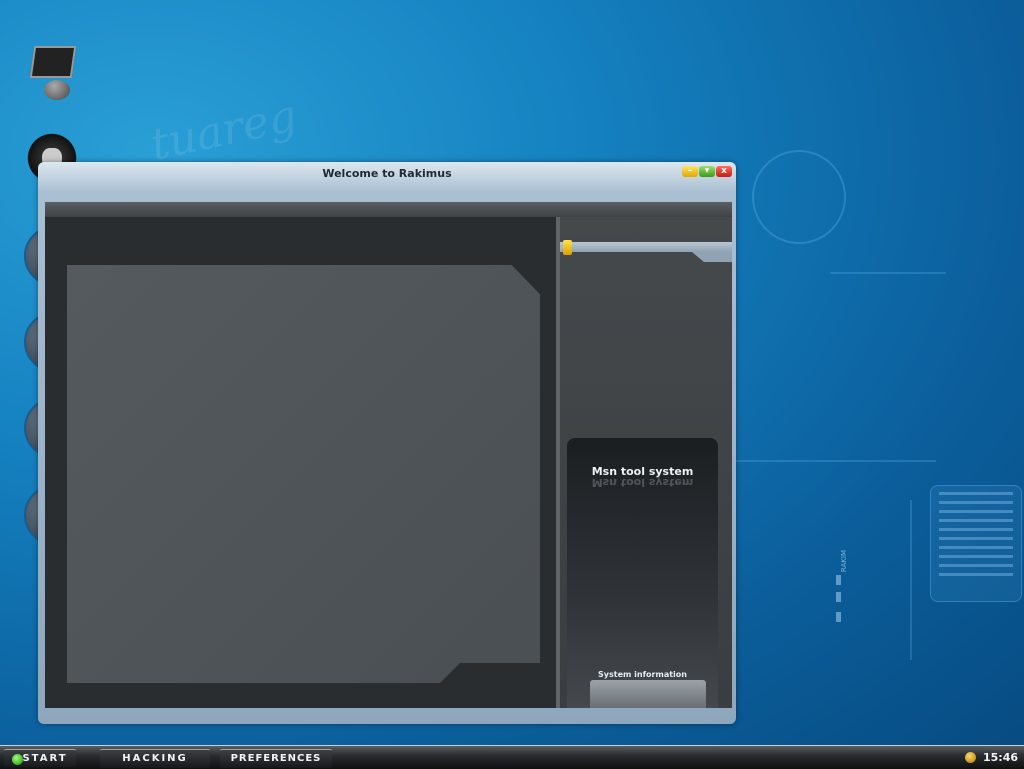 The width and height of the screenshot is (1024, 769). I want to click on side-slider-tab, so click(712, 257).